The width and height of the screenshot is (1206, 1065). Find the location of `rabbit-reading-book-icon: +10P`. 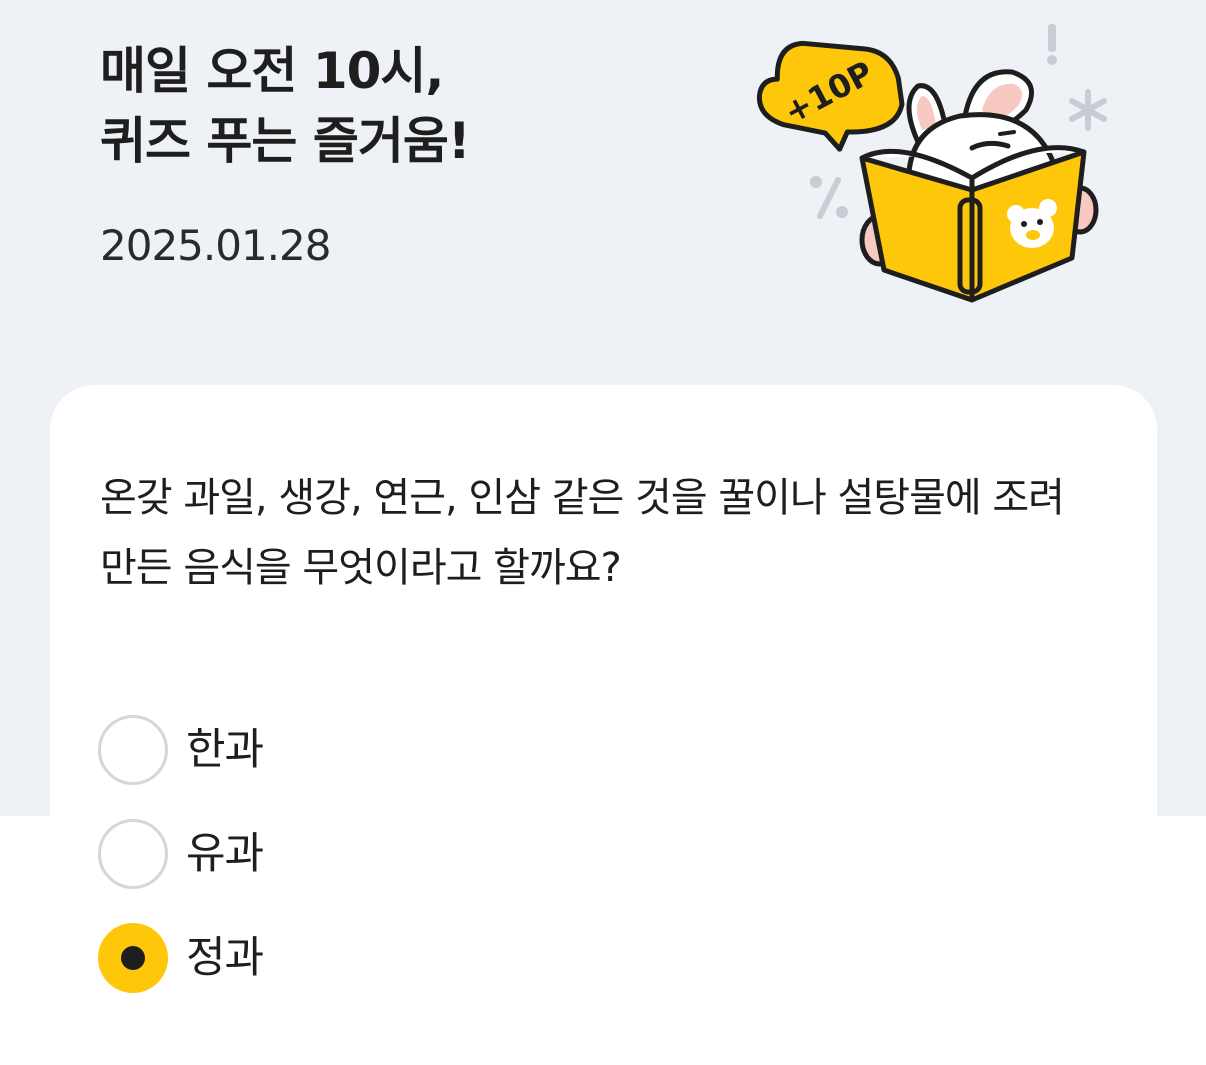

rabbit-reading-book-icon: +10P is located at coordinates (931, 163).